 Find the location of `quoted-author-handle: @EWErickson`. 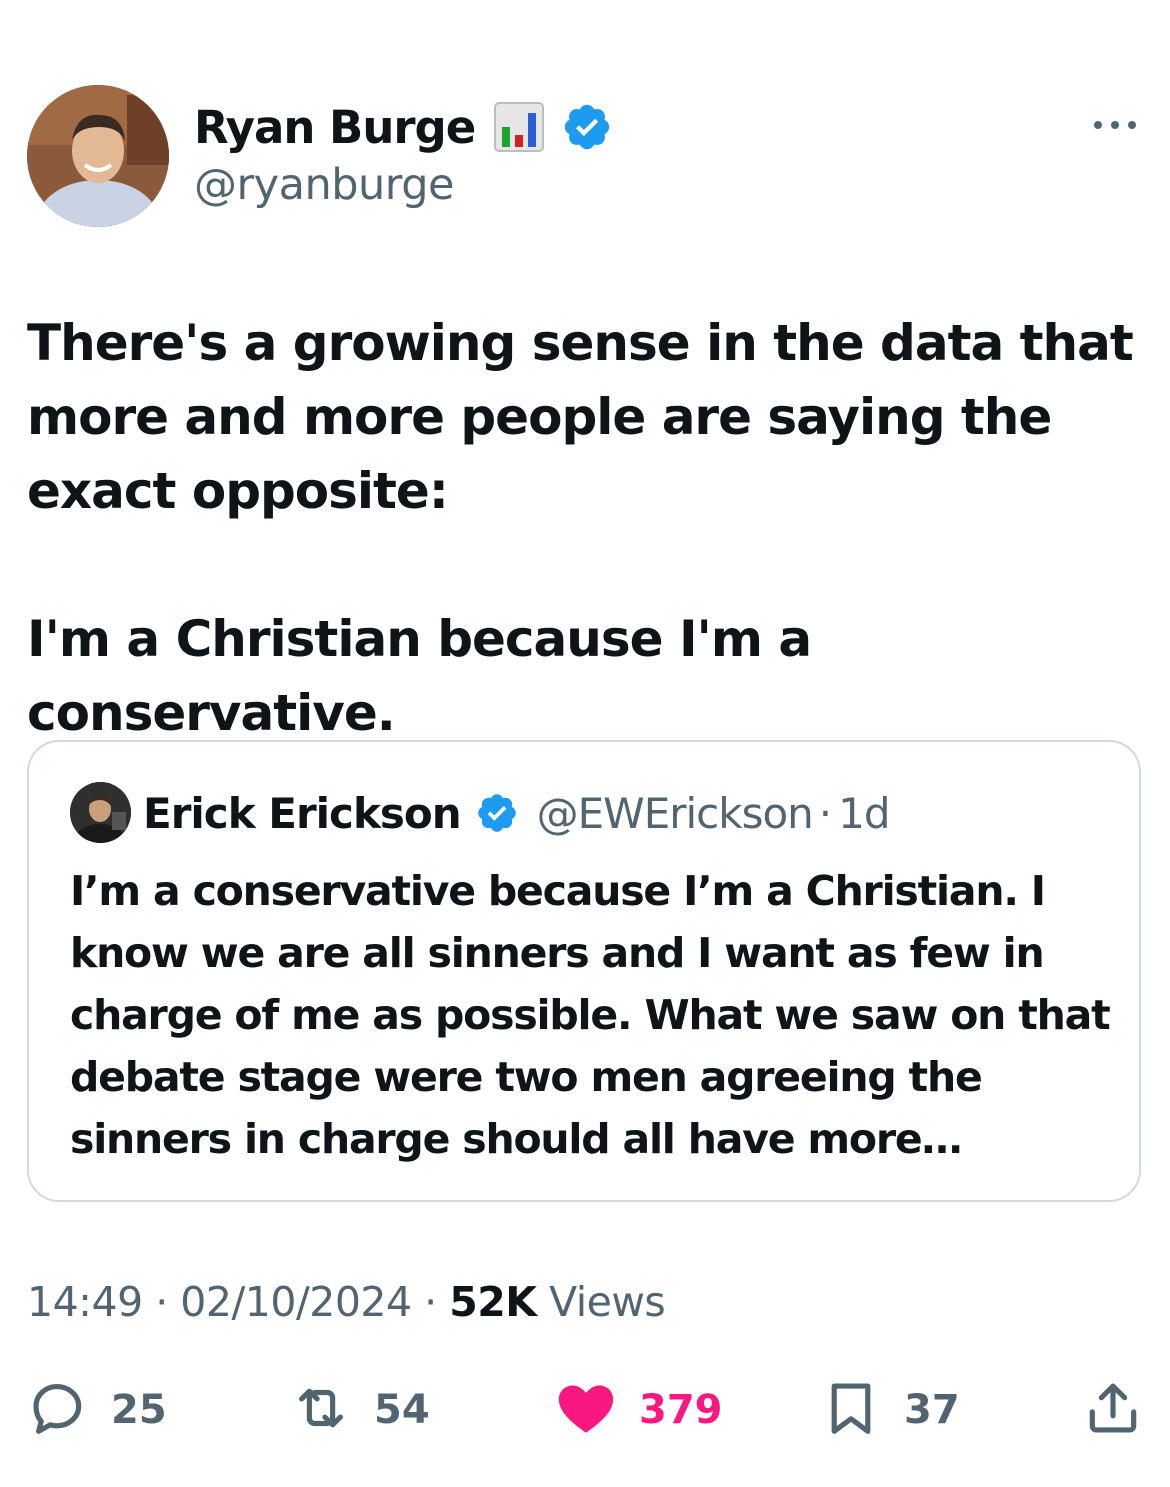

quoted-author-handle: @EWErickson is located at coordinates (675, 813).